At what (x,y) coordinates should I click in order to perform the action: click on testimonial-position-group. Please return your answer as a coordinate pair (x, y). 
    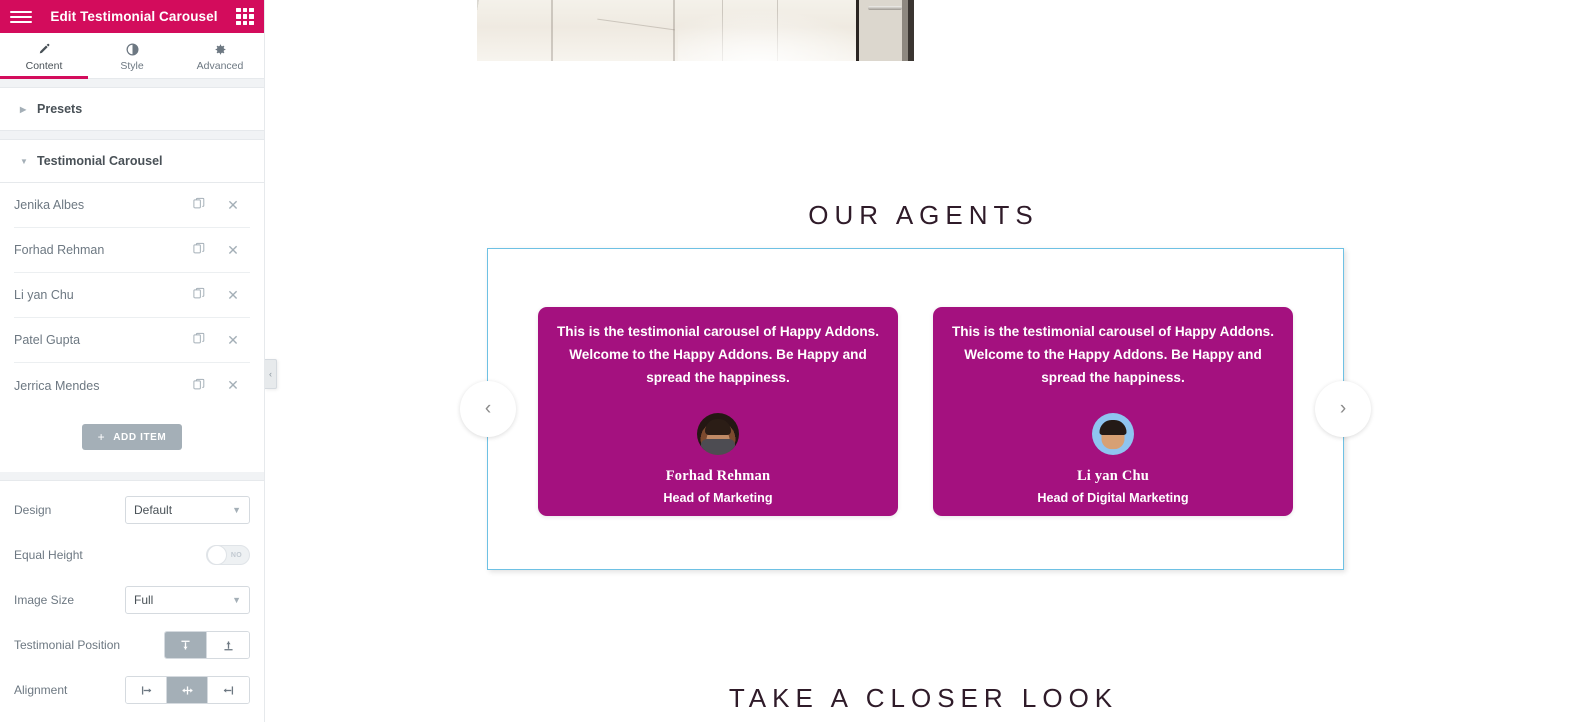
    Looking at the image, I should click on (207, 645).